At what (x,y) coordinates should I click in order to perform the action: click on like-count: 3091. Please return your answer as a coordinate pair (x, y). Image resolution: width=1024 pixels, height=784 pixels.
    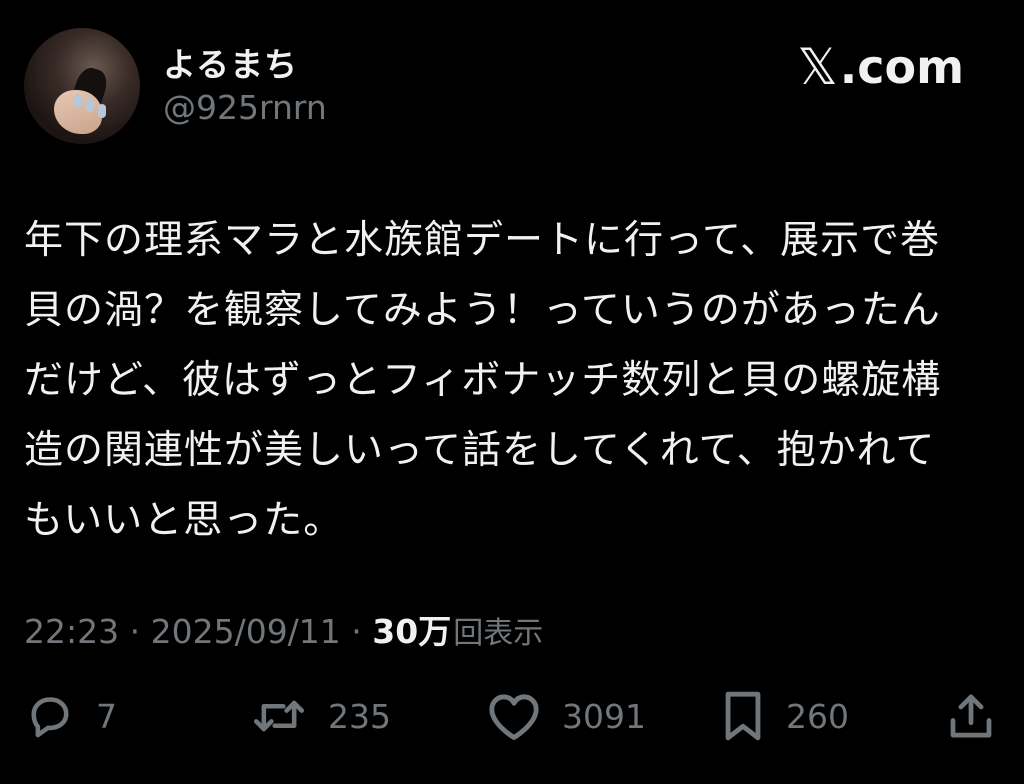
    Looking at the image, I should click on (604, 716).